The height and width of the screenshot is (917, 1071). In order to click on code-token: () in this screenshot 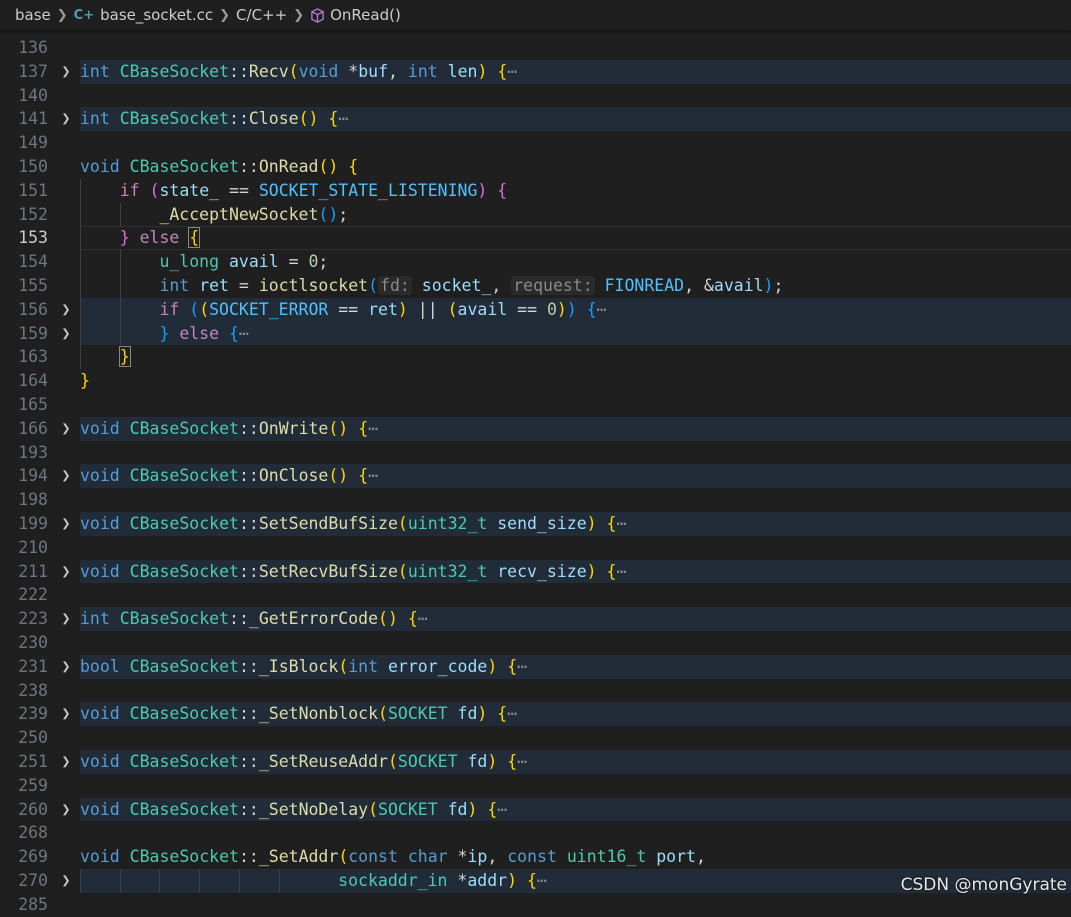, I will do `click(393, 619)`.